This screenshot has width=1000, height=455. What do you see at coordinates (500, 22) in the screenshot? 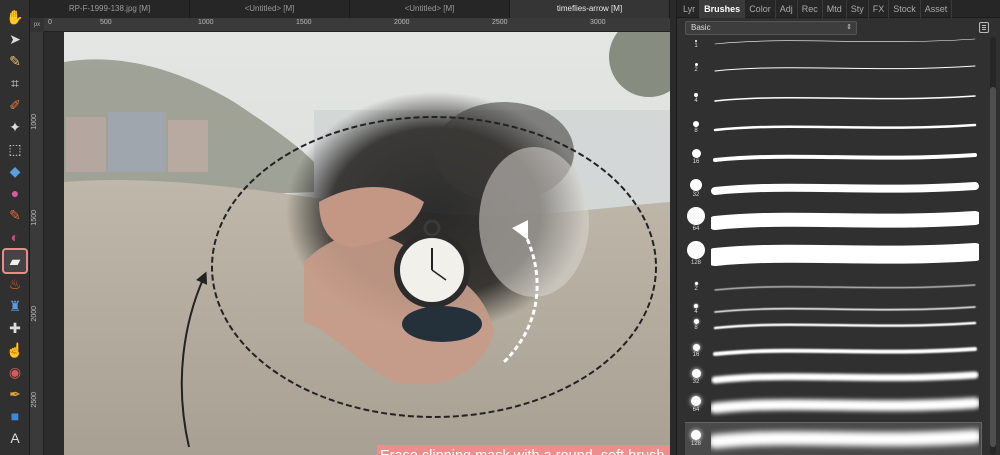
I see `ruler-top-label: 2500` at bounding box center [500, 22].